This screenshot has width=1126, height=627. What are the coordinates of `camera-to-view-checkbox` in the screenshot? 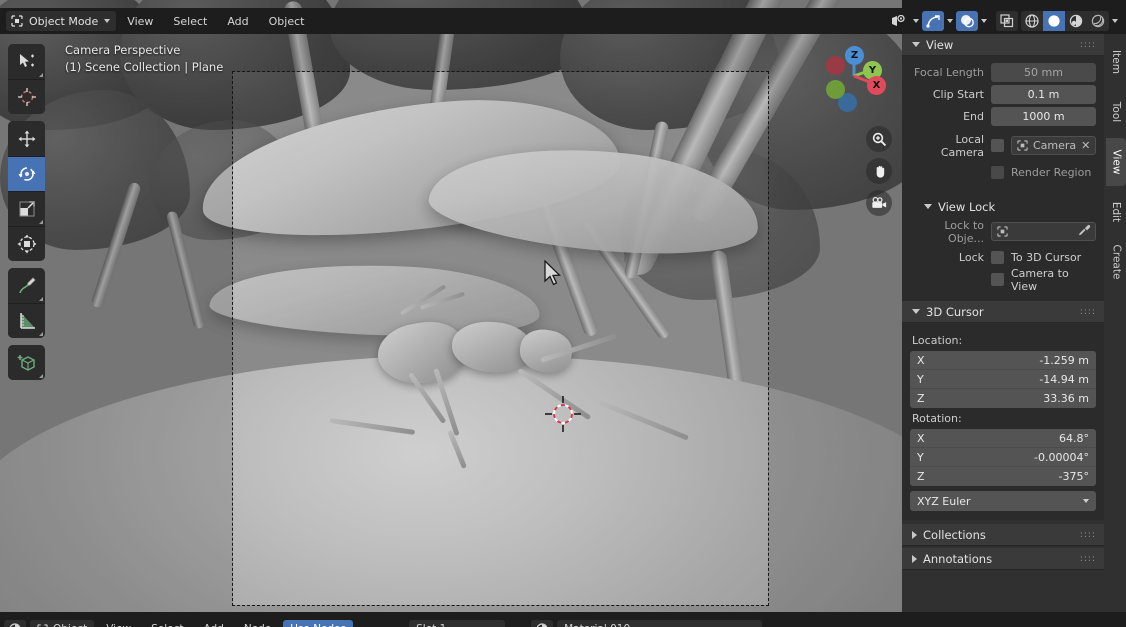 It's located at (997, 279).